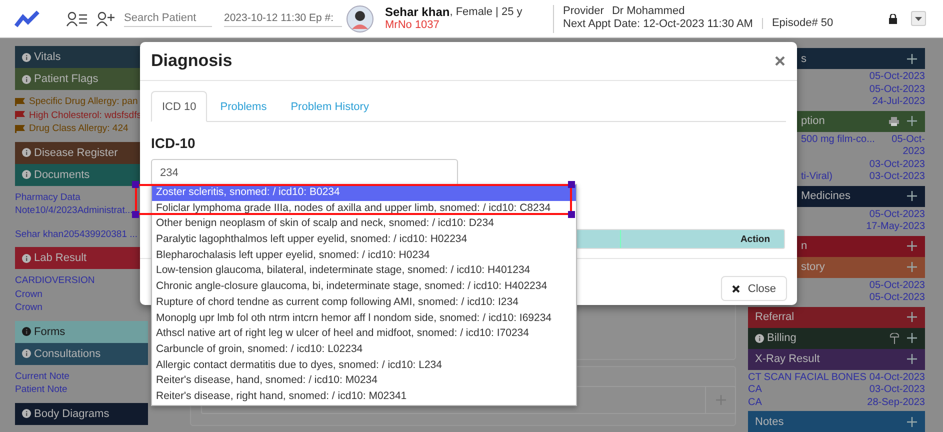  Describe the element at coordinates (781, 338) in the screenshot. I see `section-title: Billing` at that location.